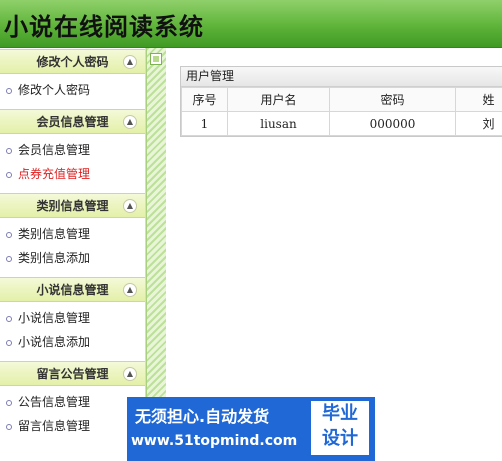 Image resolution: width=502 pixels, height=461 pixels. Describe the element at coordinates (204, 123) in the screenshot. I see `table-cell: 1` at that location.